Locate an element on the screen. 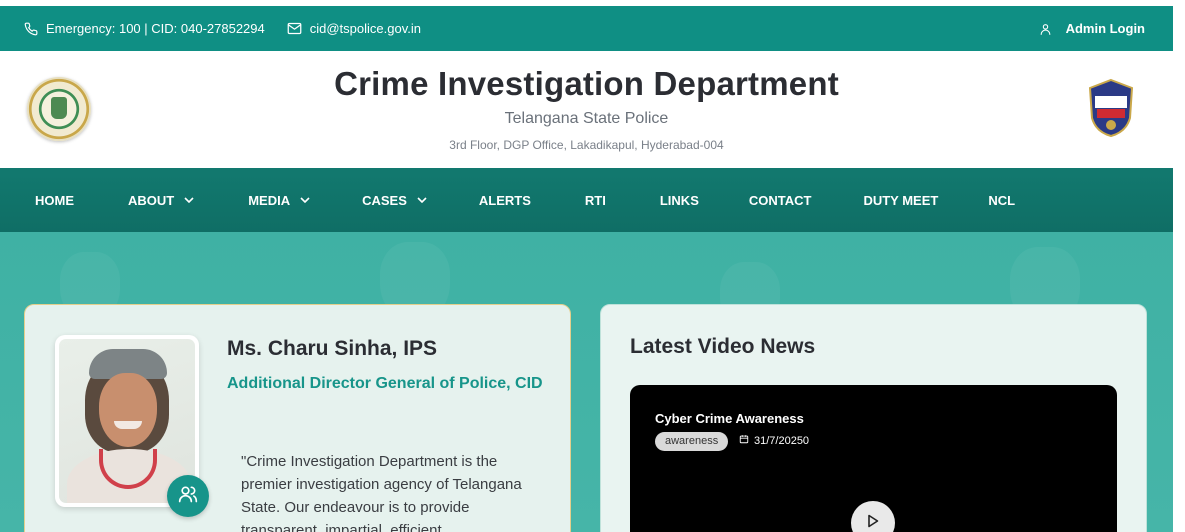  nav-home-label: HOME is located at coordinates (54, 200).